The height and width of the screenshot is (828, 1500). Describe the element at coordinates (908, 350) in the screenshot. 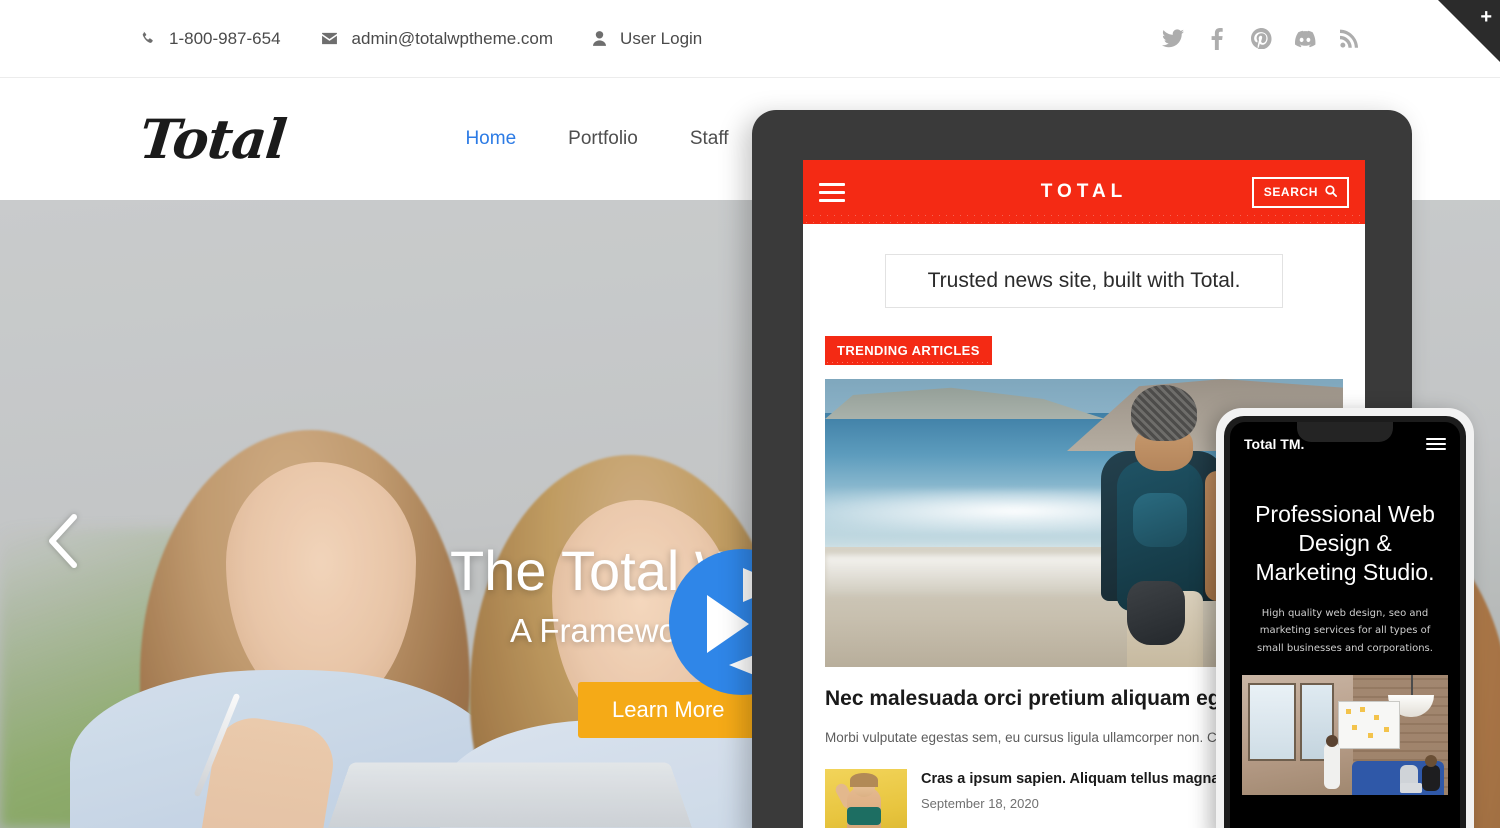

I see `trending-articles-badge: TRENDING ARTICLES` at that location.